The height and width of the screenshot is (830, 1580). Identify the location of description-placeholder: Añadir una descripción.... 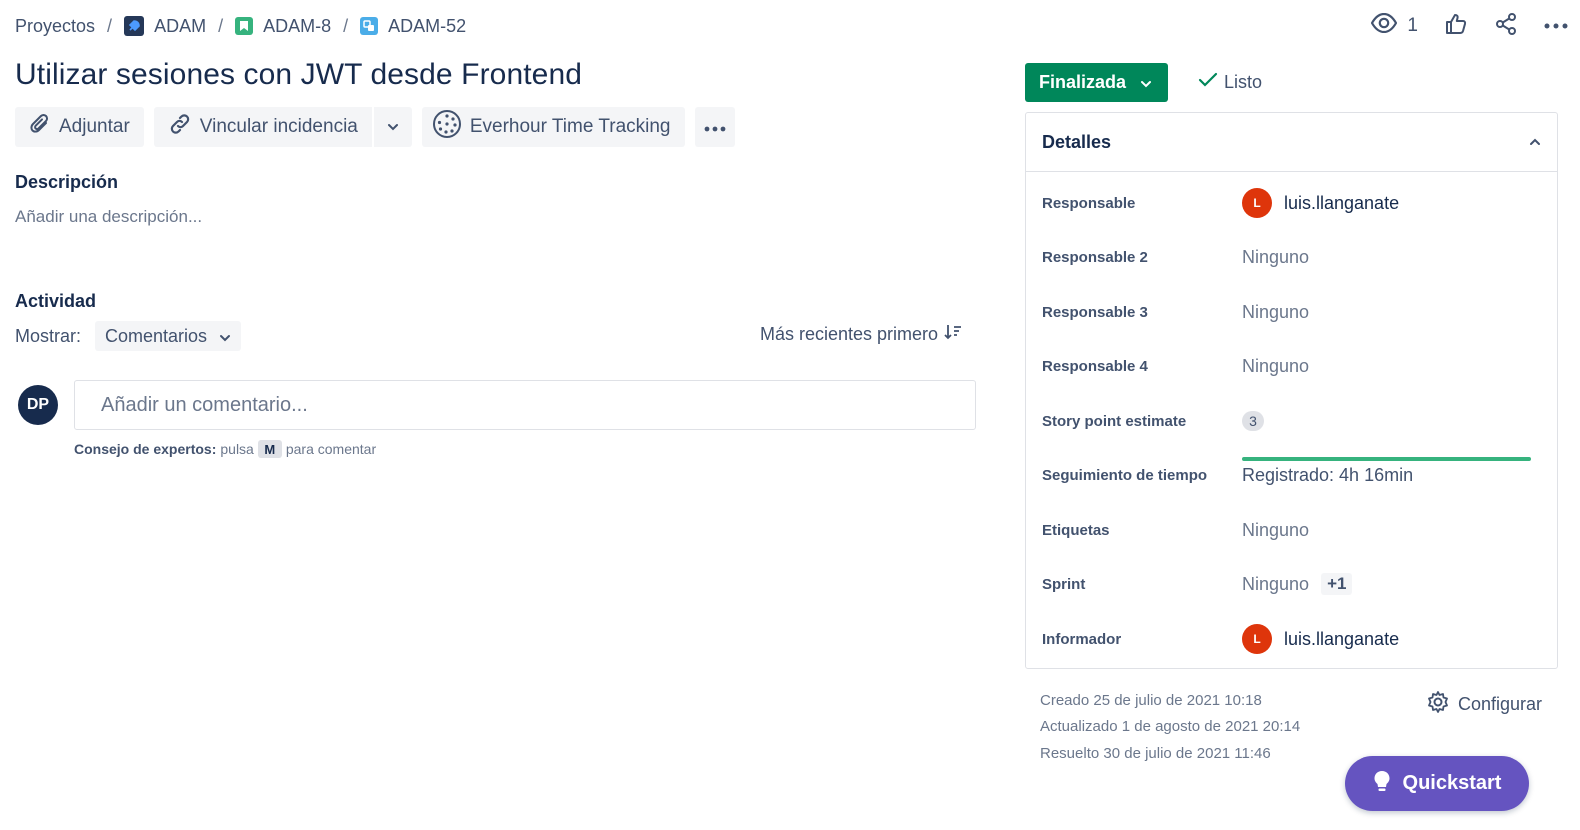
(108, 217).